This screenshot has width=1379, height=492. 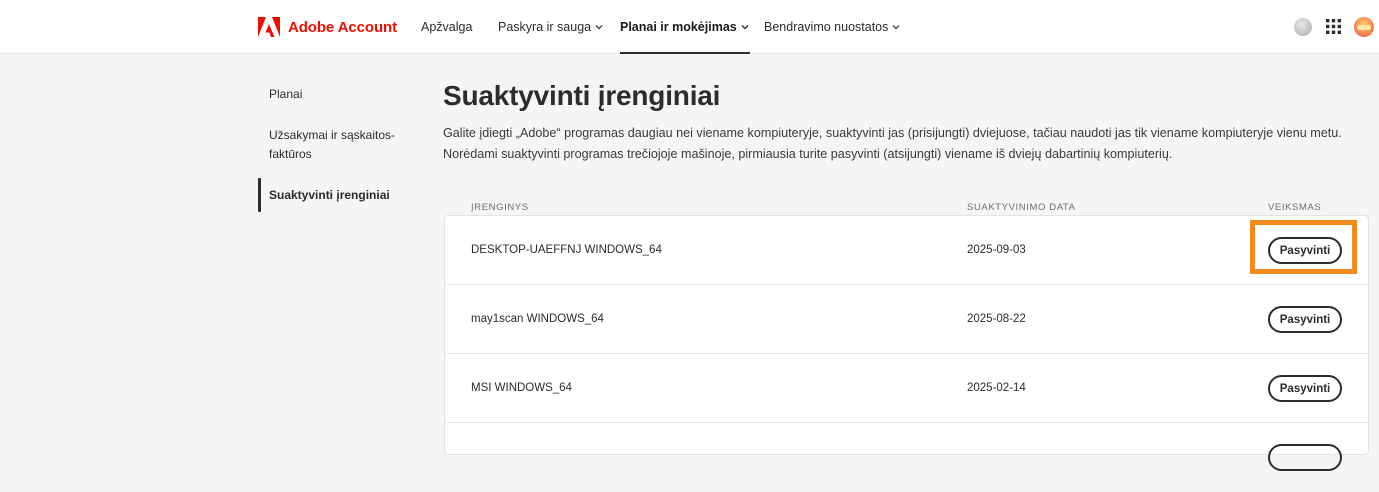 I want to click on brand-link: Adobe Account, so click(x=327, y=27).